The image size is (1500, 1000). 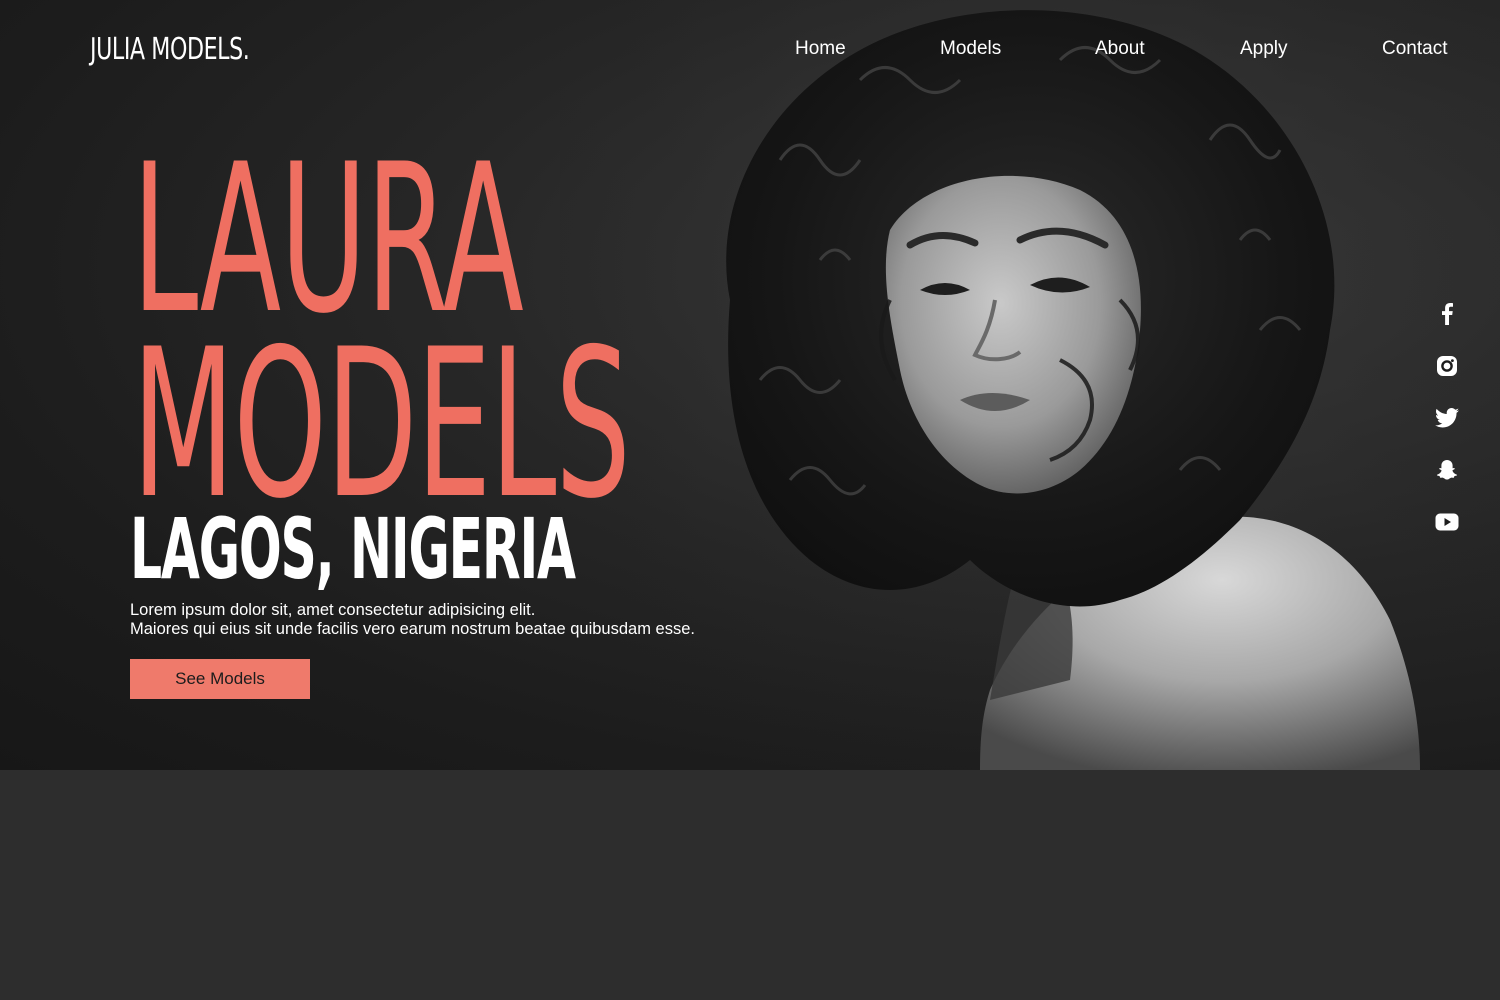 What do you see at coordinates (1120, 49) in the screenshot?
I see `nav-about-link: About` at bounding box center [1120, 49].